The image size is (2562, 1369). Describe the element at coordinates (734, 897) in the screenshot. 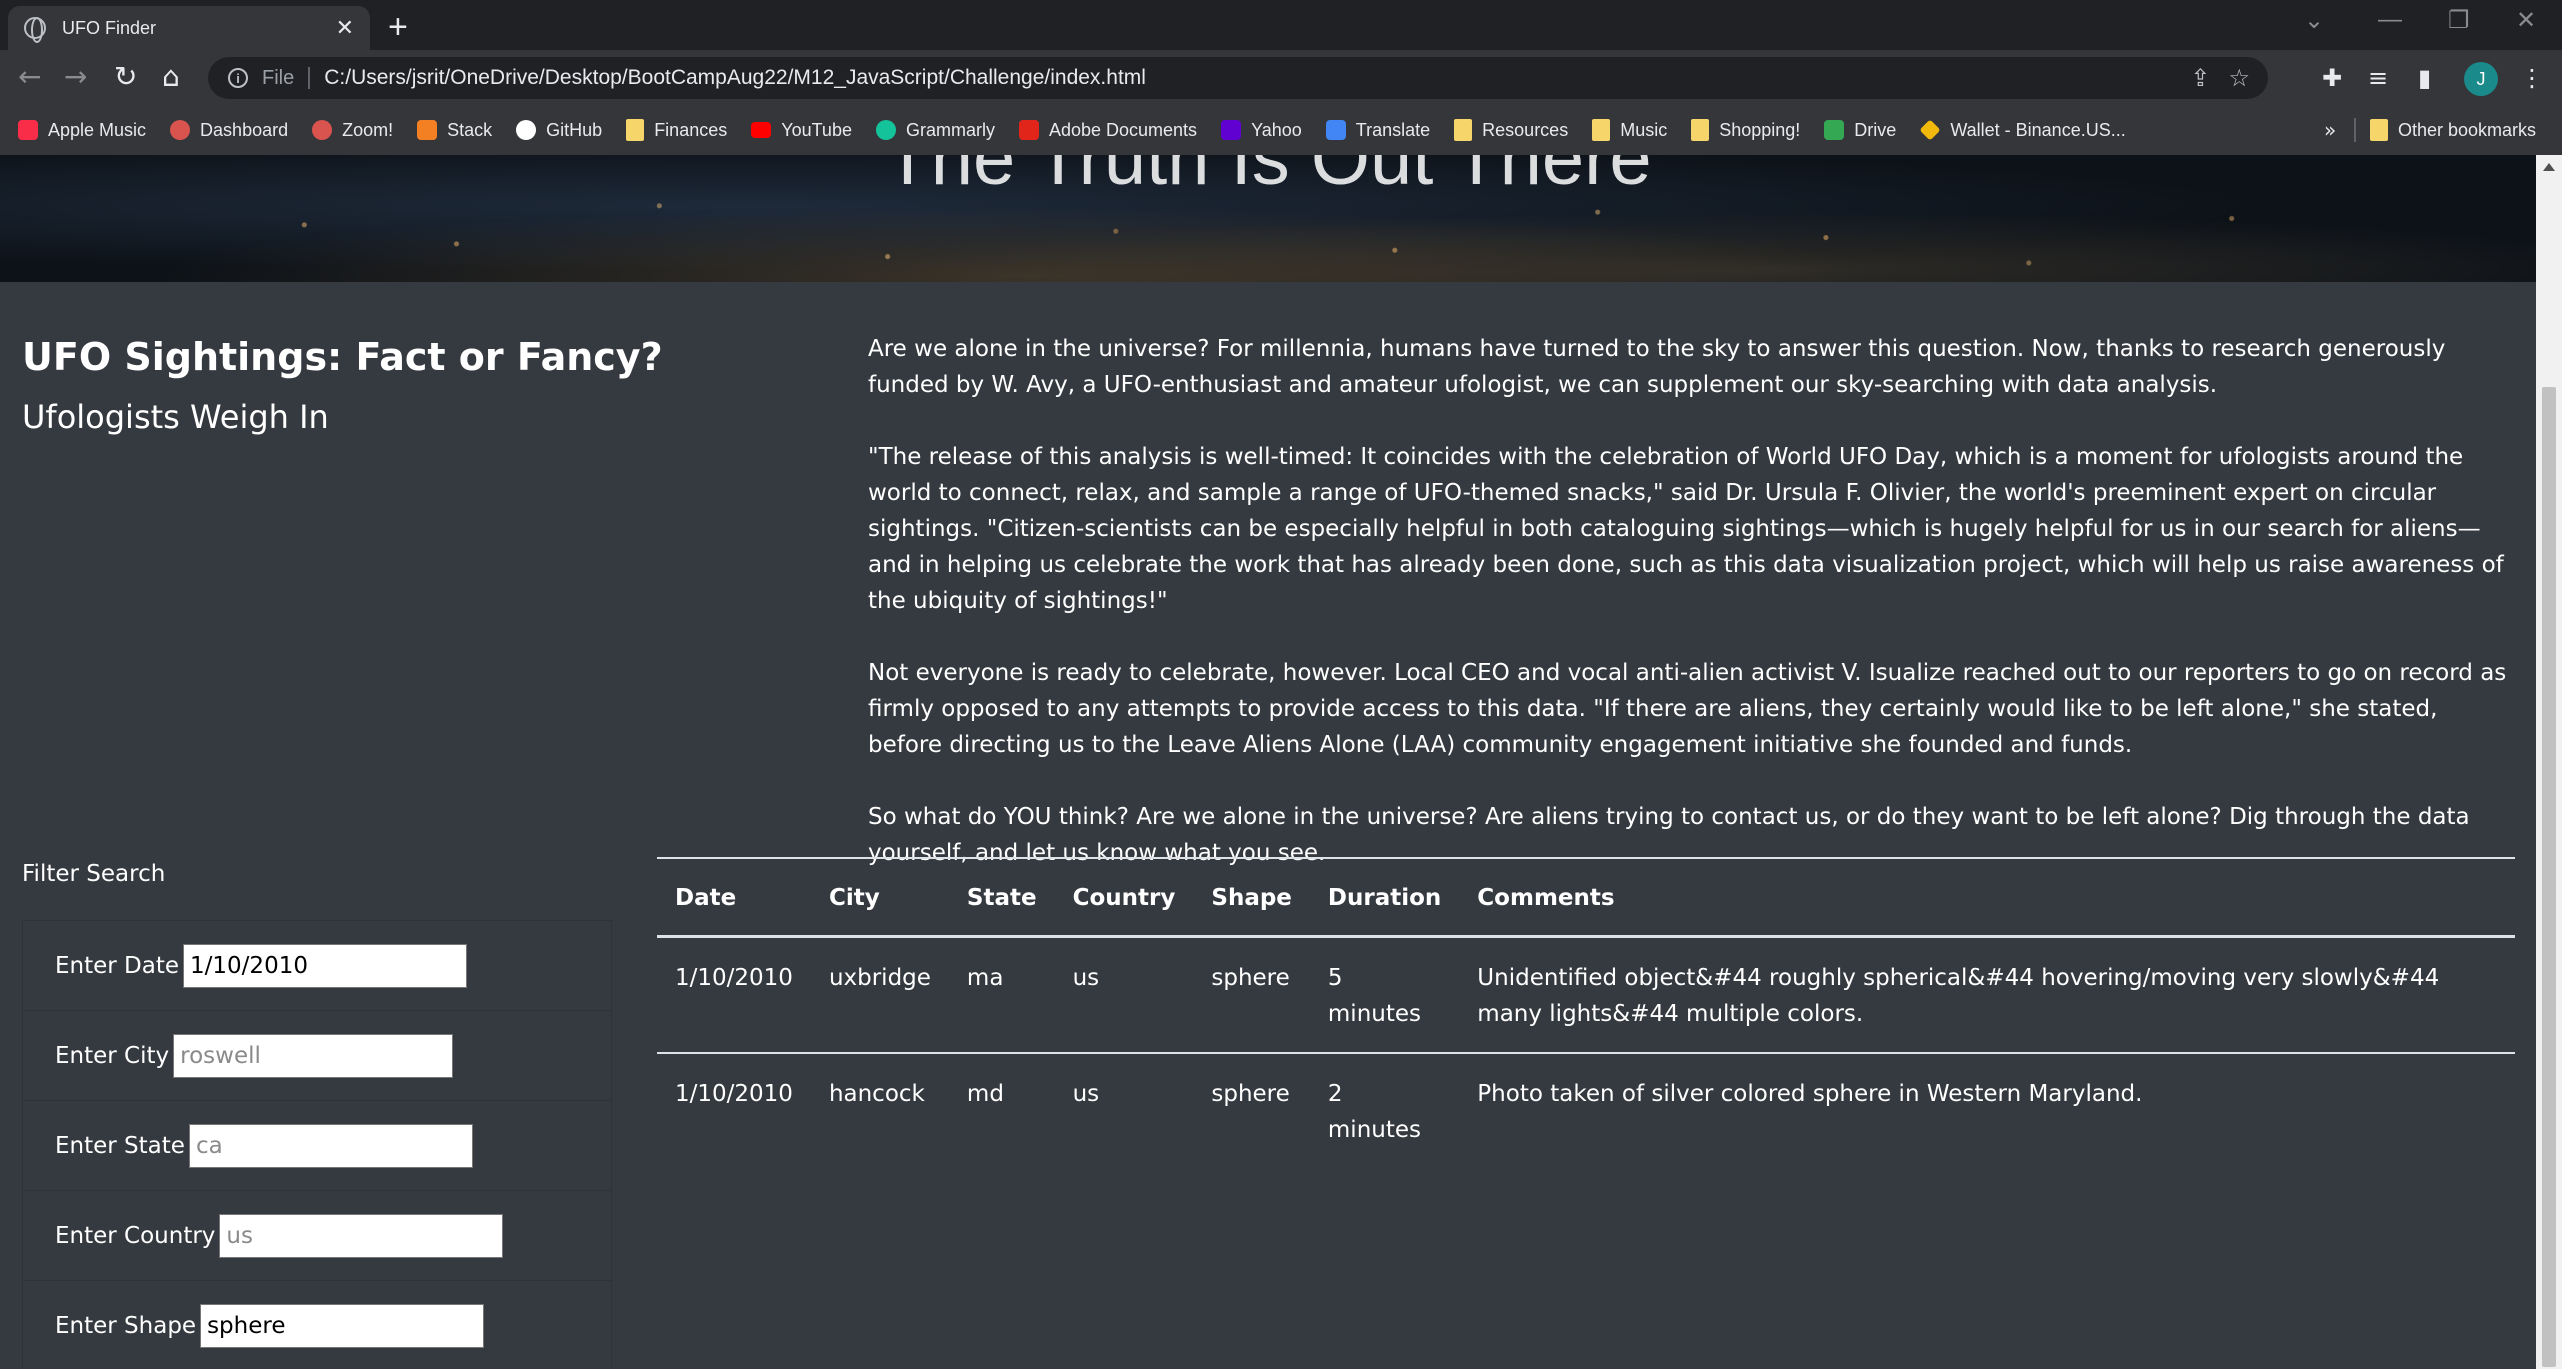

I see `header-date: Date` at that location.